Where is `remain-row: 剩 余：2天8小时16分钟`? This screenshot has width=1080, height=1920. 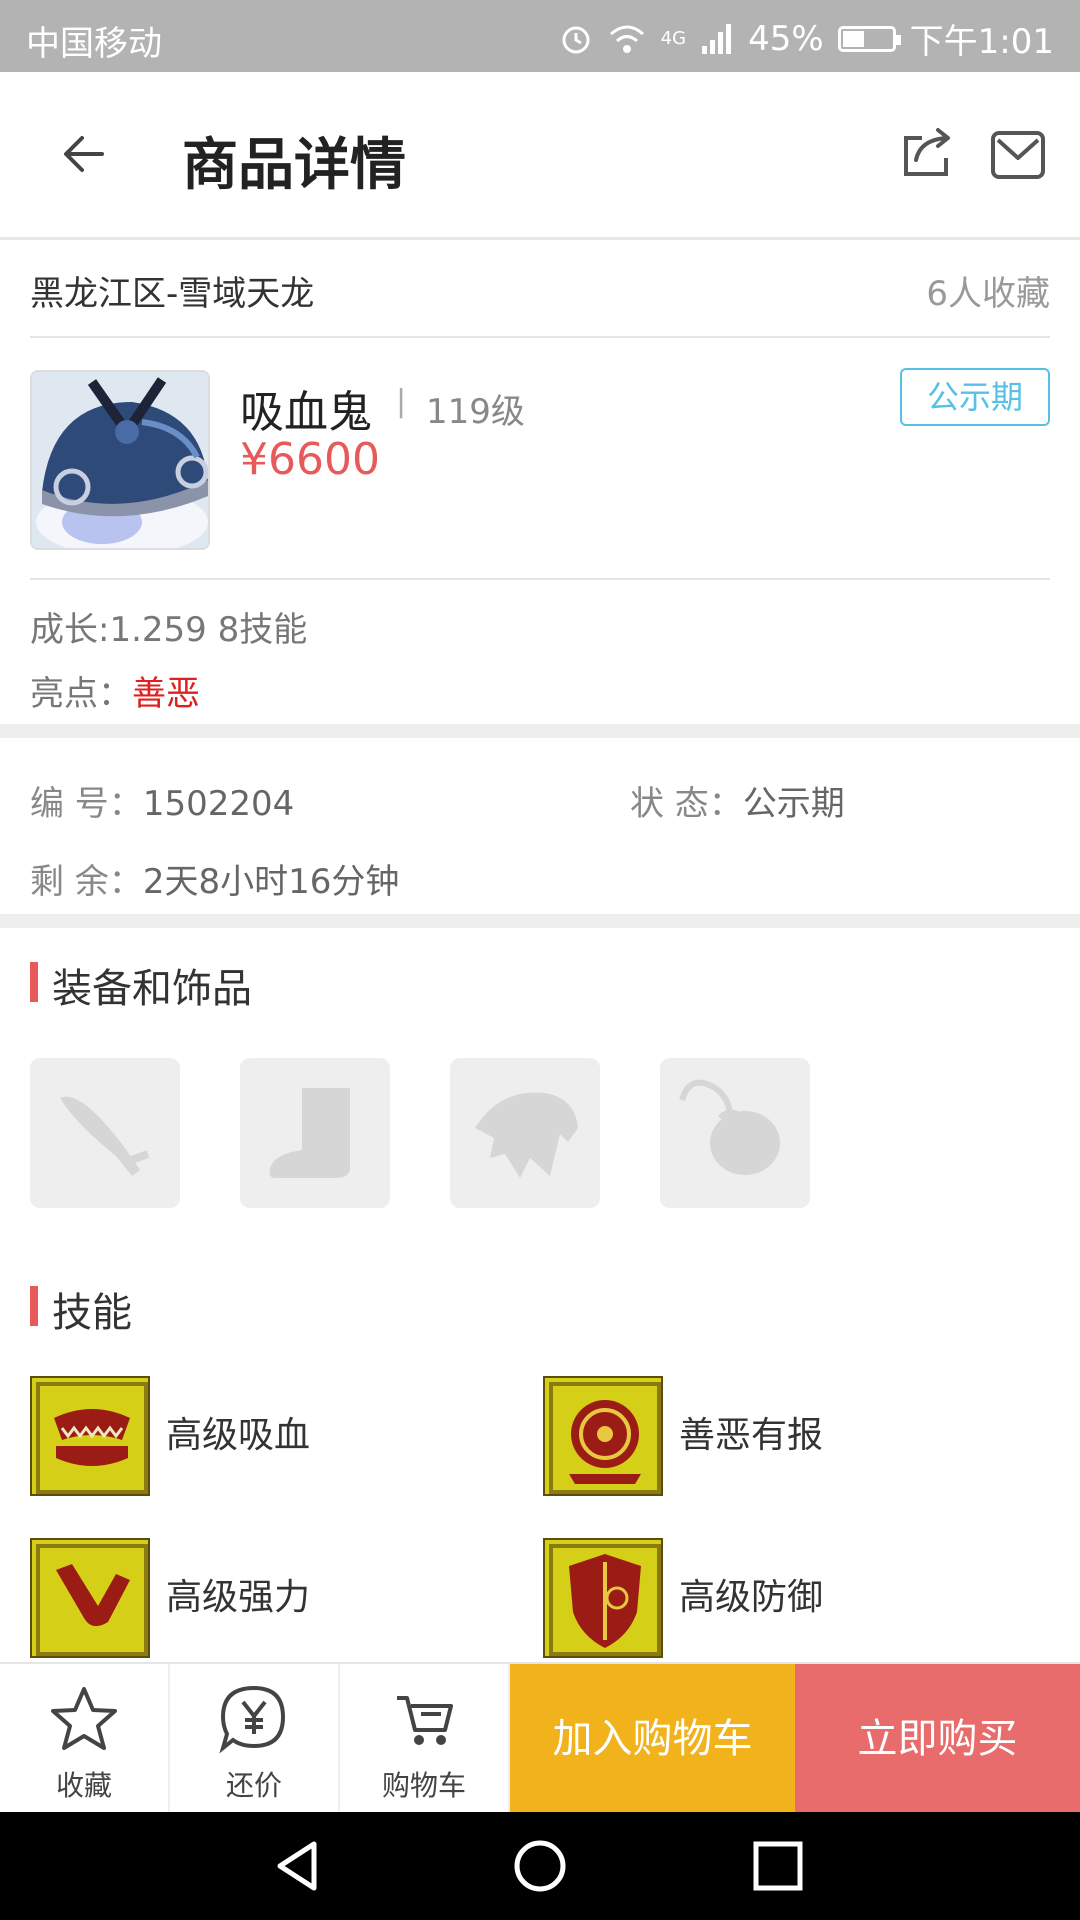 remain-row: 剩 余：2天8小时16分钟 is located at coordinates (214, 878).